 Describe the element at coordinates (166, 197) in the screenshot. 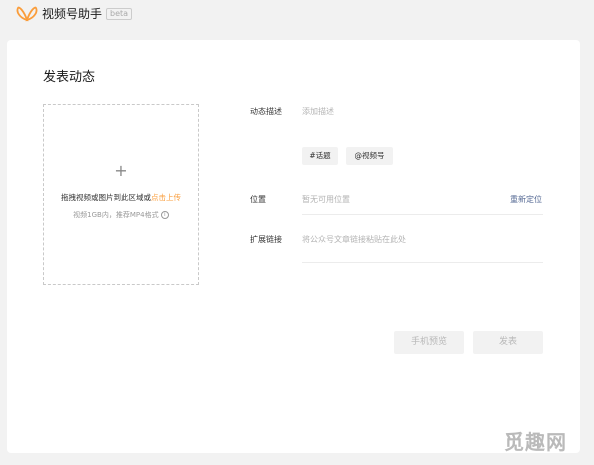

I see `click-upload-link: 点击上传` at that location.